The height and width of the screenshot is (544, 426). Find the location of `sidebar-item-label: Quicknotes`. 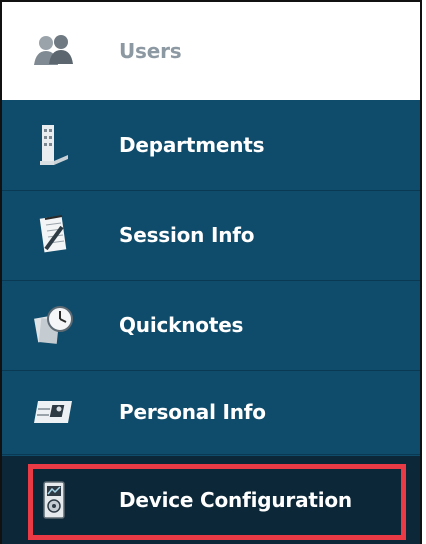

sidebar-item-label: Quicknotes is located at coordinates (181, 325).